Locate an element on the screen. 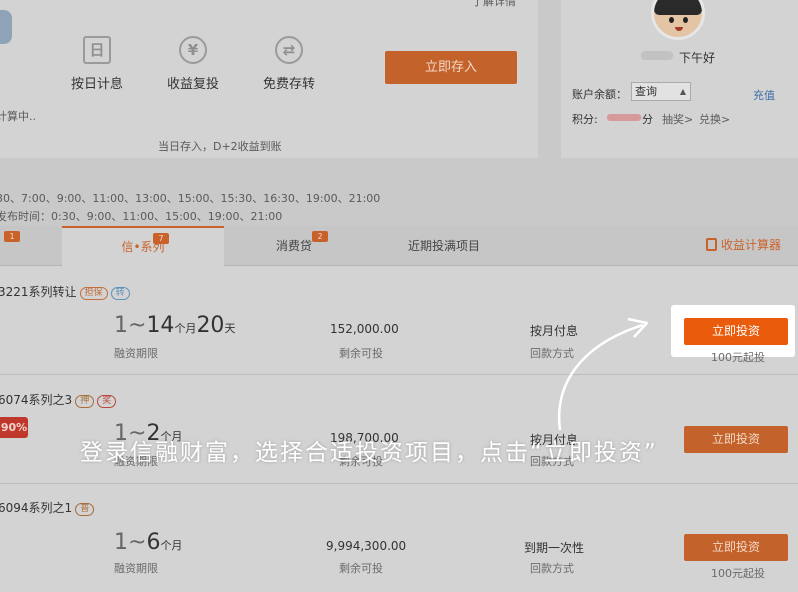 This screenshot has width=798, height=592. tab-first: 1 is located at coordinates (31, 246).